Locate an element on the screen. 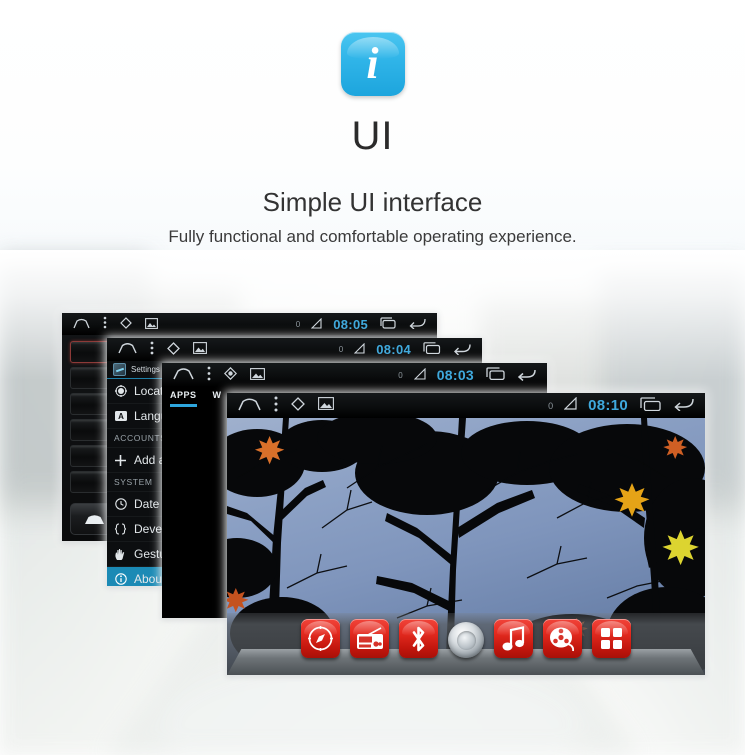  language-icon: A is located at coordinates (120, 416).